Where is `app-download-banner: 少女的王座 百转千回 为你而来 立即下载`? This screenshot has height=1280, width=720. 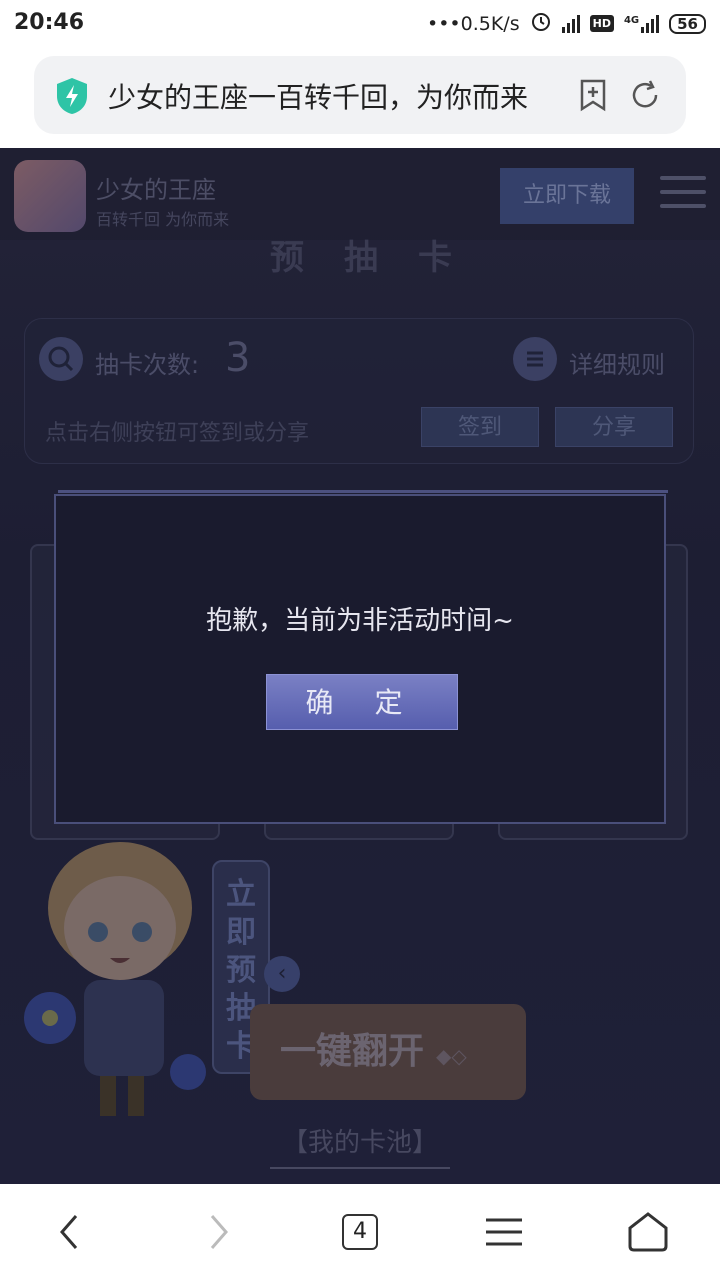 app-download-banner: 少女的王座 百转千回 为你而来 立即下载 is located at coordinates (360, 194).